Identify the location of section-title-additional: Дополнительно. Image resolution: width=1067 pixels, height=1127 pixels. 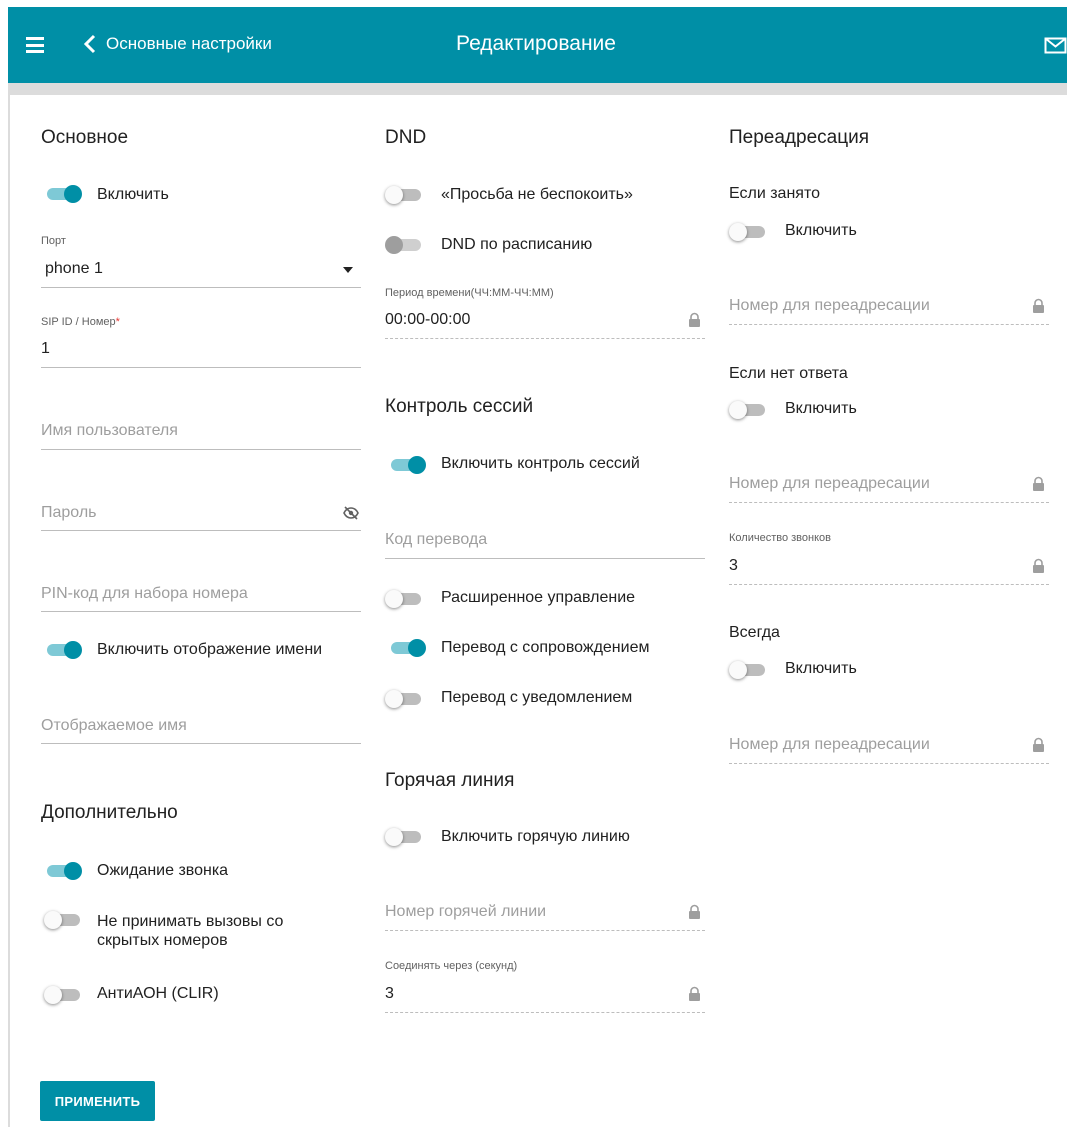
(109, 812).